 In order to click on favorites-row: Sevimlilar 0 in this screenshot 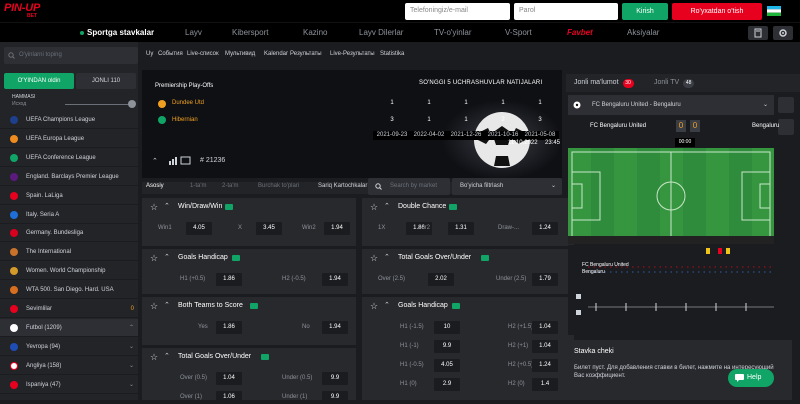, I will do `click(69, 309)`.